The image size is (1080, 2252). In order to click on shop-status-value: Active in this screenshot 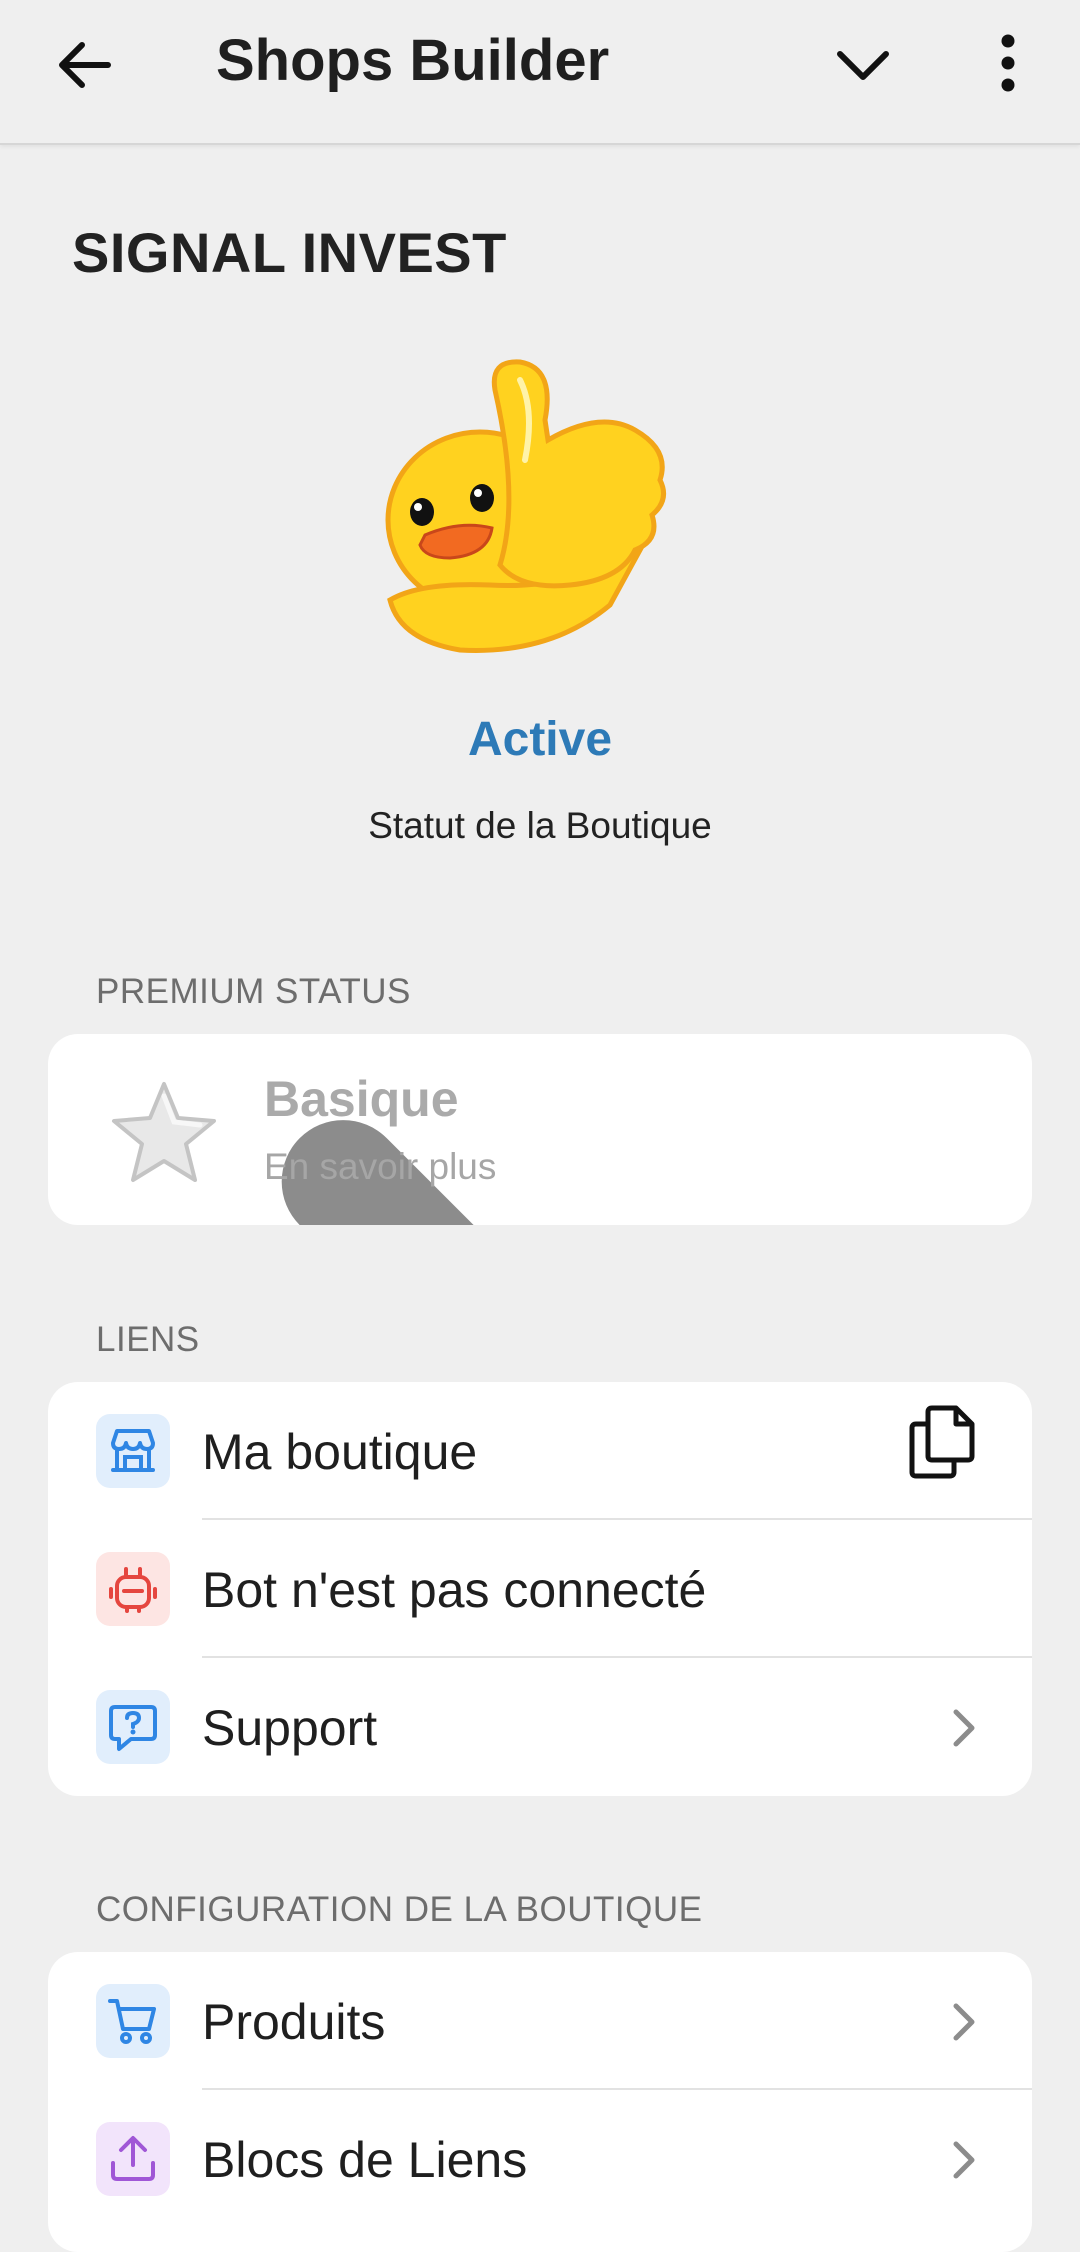, I will do `click(540, 739)`.